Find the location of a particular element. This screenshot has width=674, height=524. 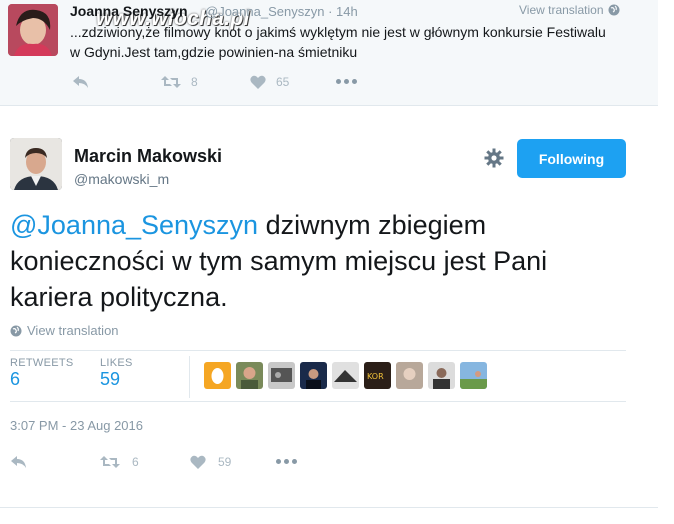

like-count: 59 is located at coordinates (225, 462).